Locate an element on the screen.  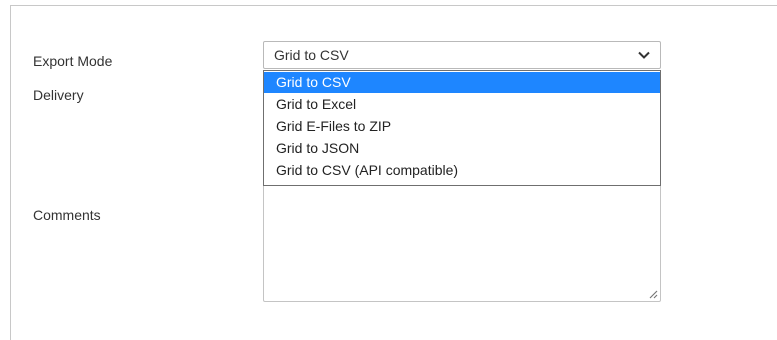
export-mode-option-grid-to-csv: Grid to CSV is located at coordinates (462, 82).